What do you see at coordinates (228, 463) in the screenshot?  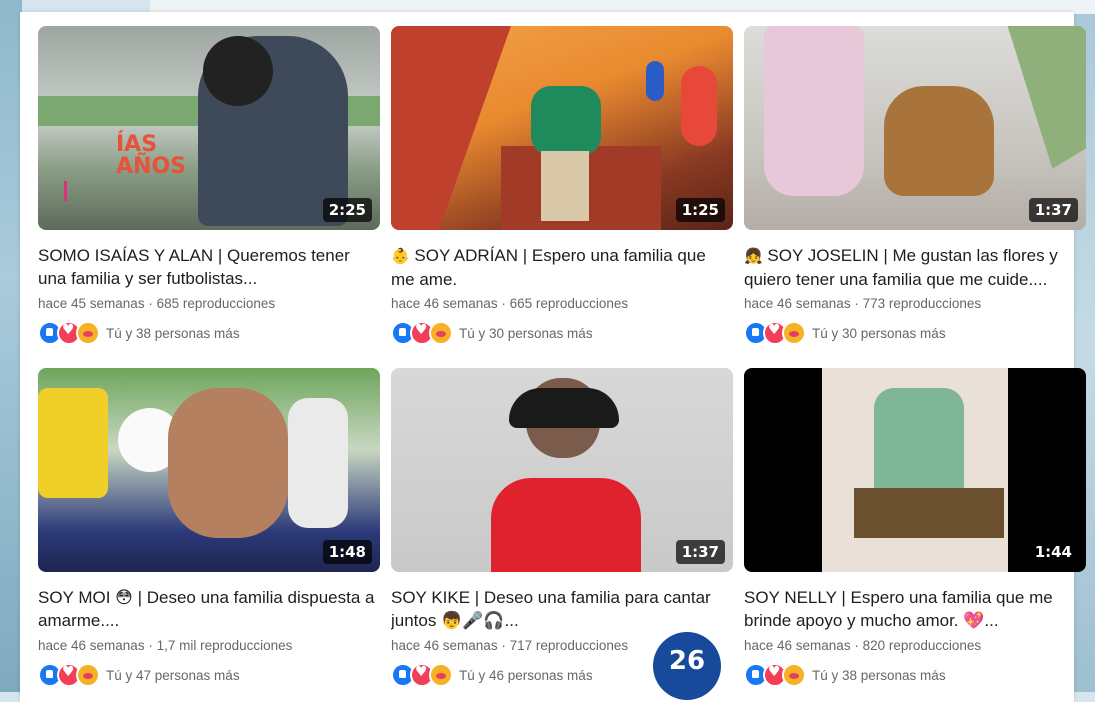 I see `child-face-blurred` at bounding box center [228, 463].